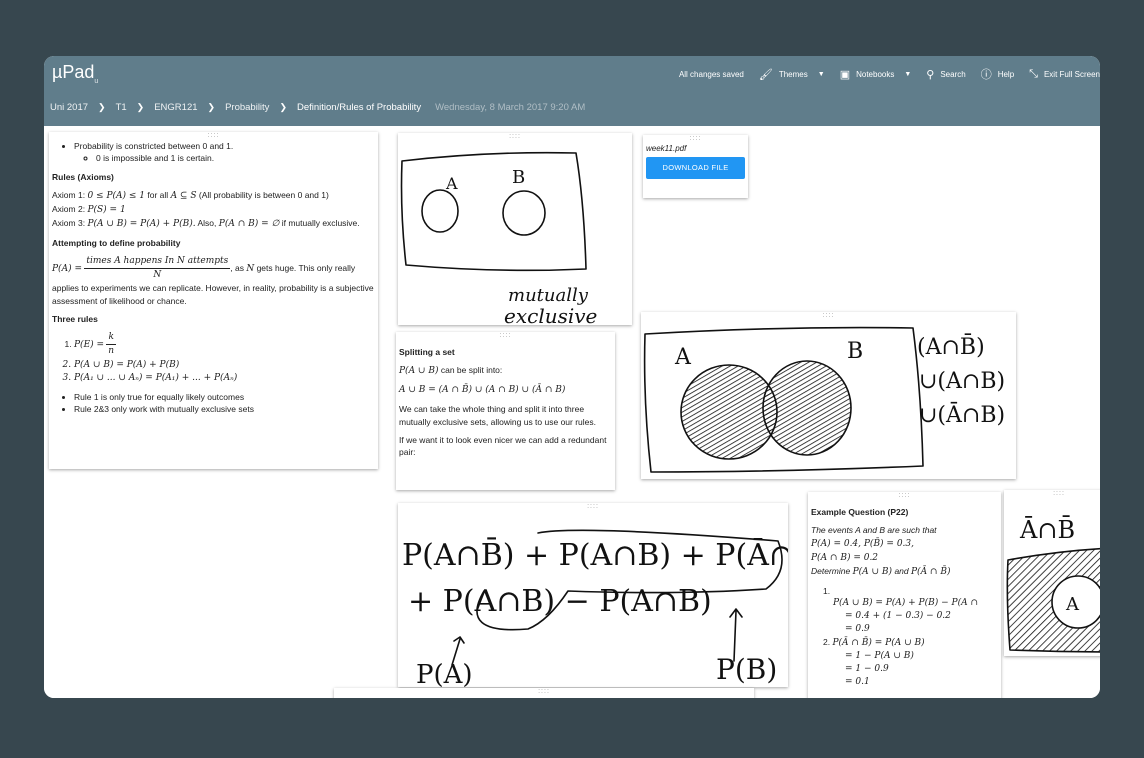 This screenshot has height=758, width=1144. I want to click on solution-line: = 0.4 + (1 − 0.3) − 0.2, so click(898, 616).